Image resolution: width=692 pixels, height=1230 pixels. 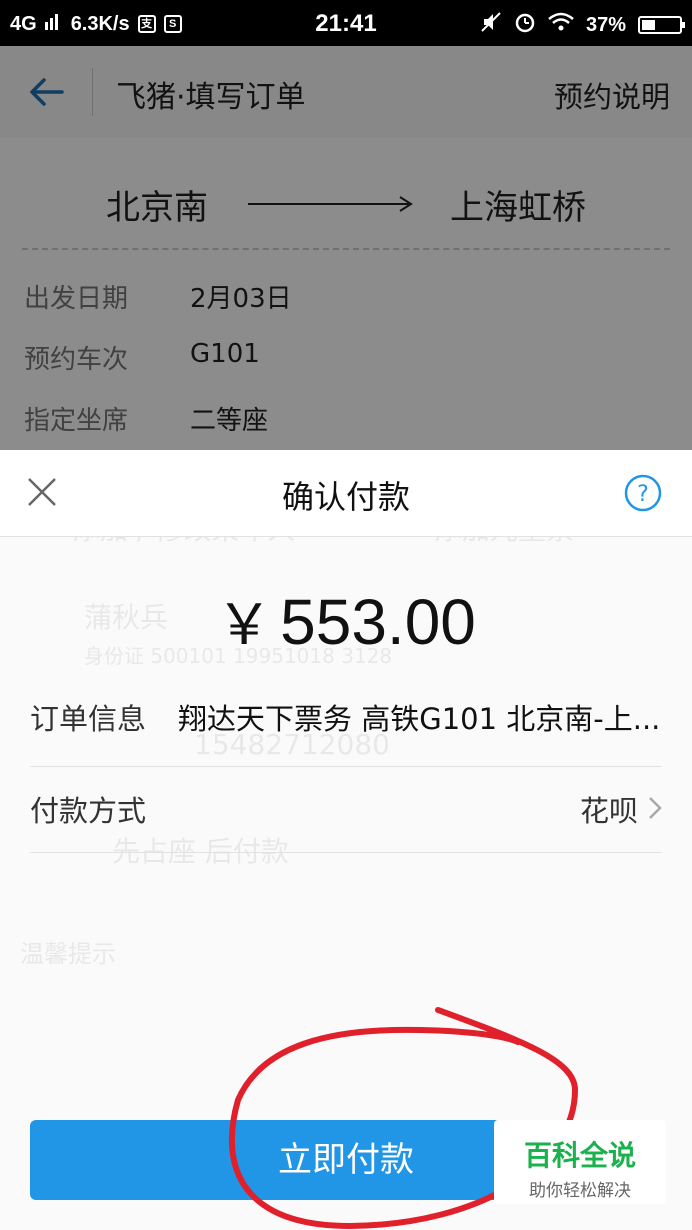 I want to click on status-bar: 4G 6.3K/s 支 S 21:41 37%, so click(x=346, y=23).